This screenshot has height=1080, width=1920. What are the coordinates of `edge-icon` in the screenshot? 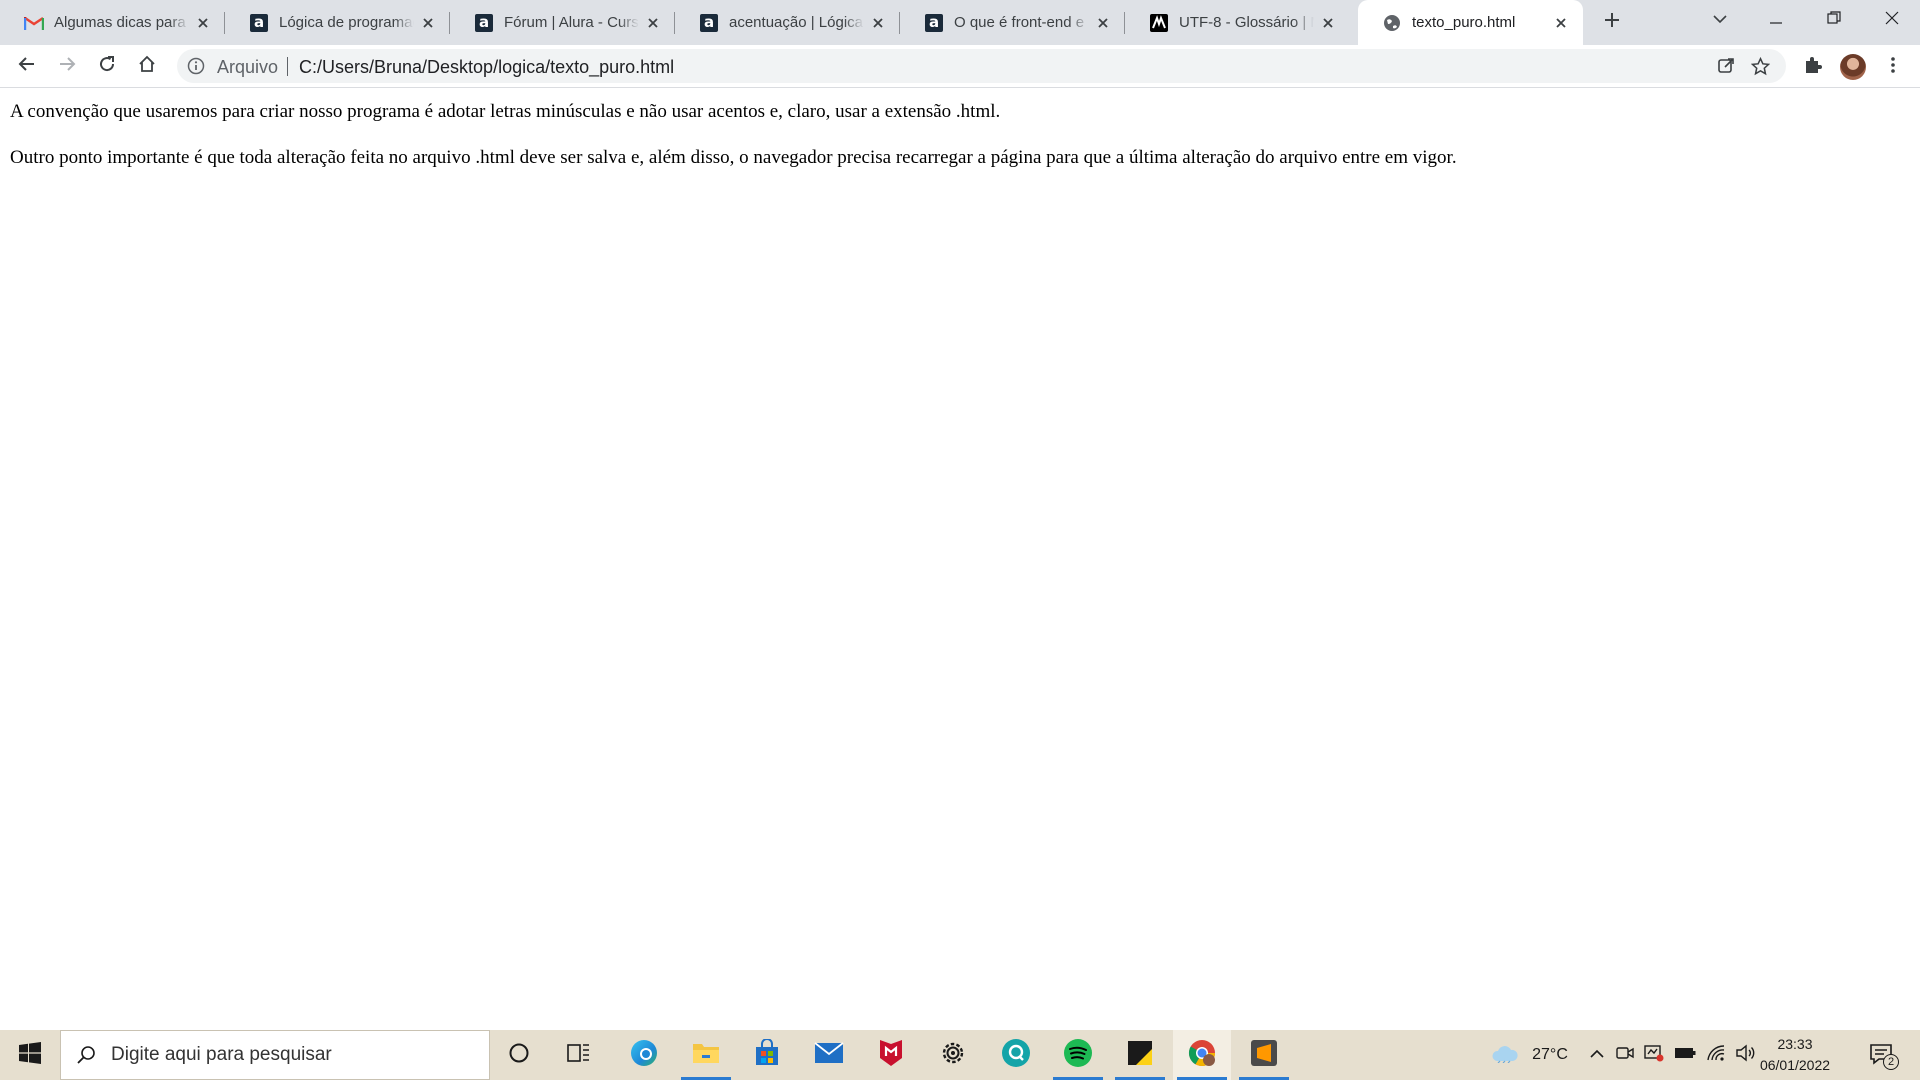 It's located at (644, 1055).